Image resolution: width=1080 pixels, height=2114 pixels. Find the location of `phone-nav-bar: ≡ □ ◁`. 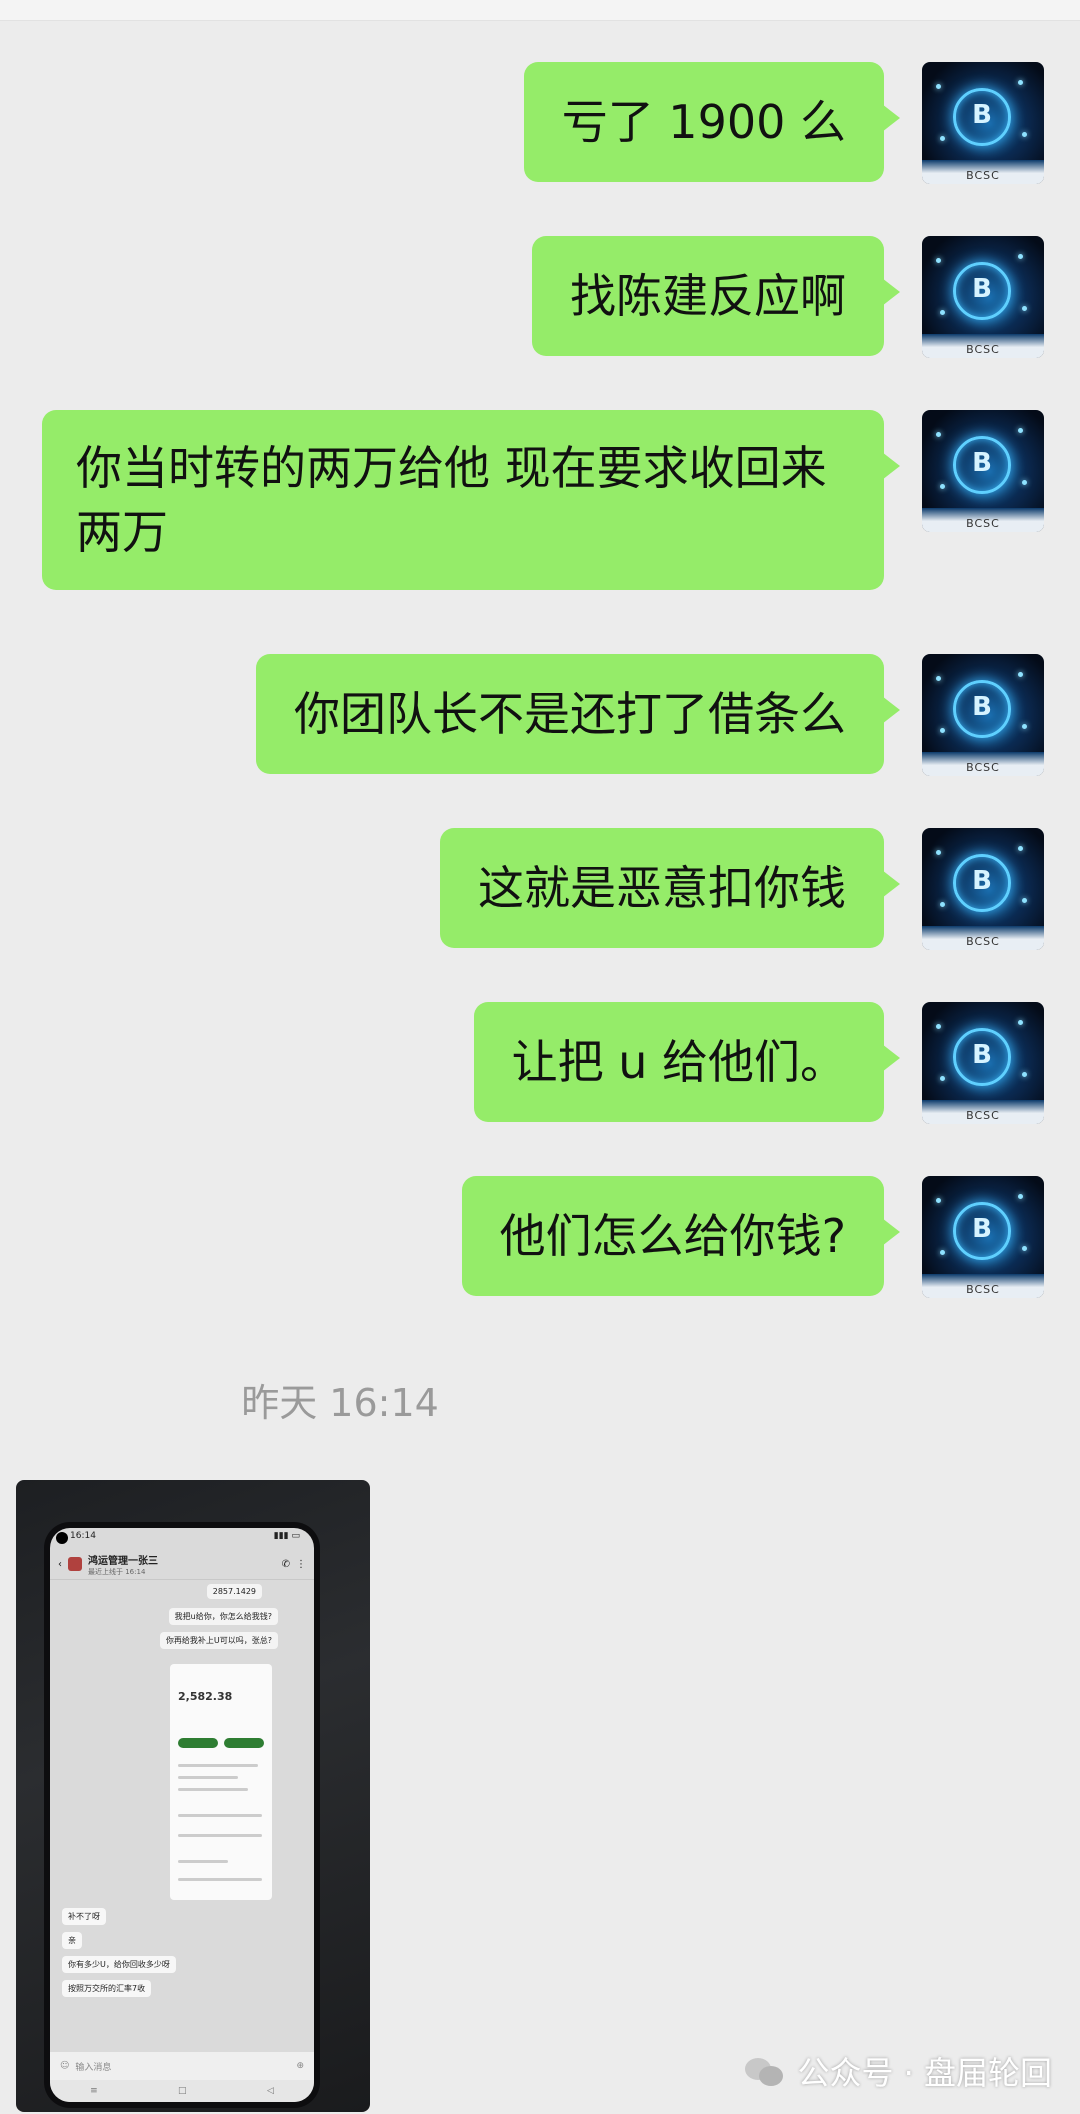

phone-nav-bar: ≡ □ ◁ is located at coordinates (182, 2091).